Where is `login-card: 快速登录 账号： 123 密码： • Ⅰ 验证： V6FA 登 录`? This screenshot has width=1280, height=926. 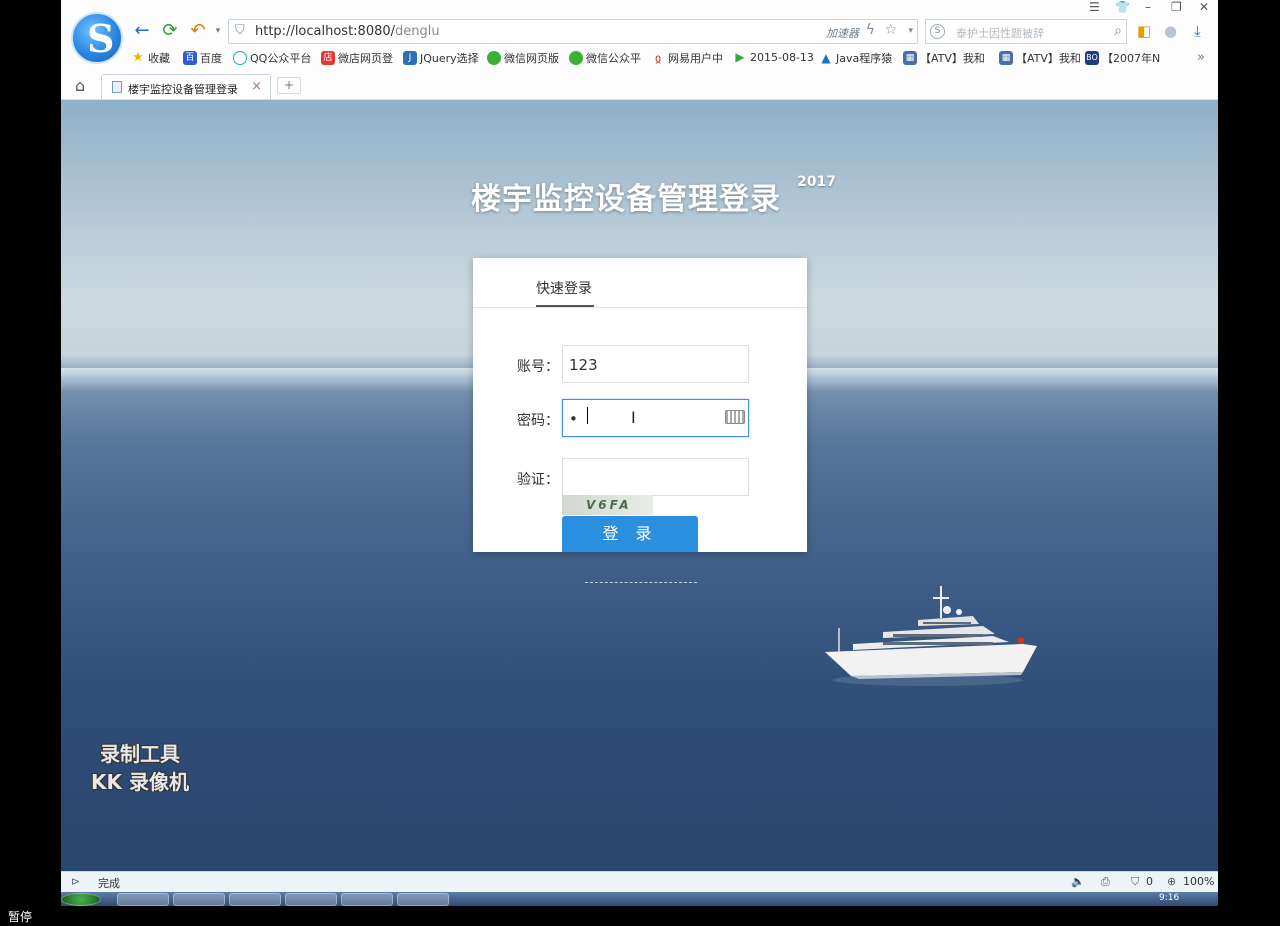 login-card: 快速登录 账号： 123 密码： • Ⅰ 验证： V6FA 登 录 is located at coordinates (640, 405).